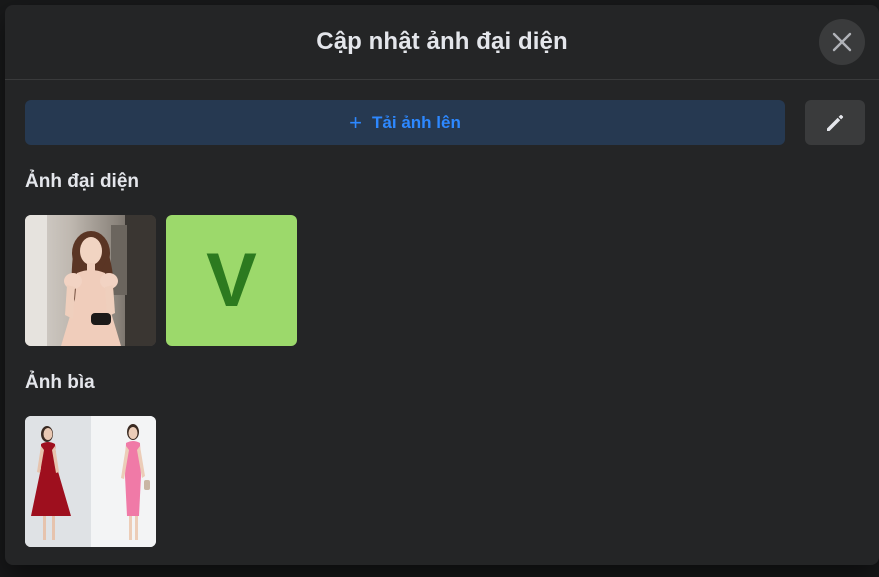 This screenshot has width=879, height=577. I want to click on dialog-title: Cập nhật ảnh đại diện, so click(442, 41).